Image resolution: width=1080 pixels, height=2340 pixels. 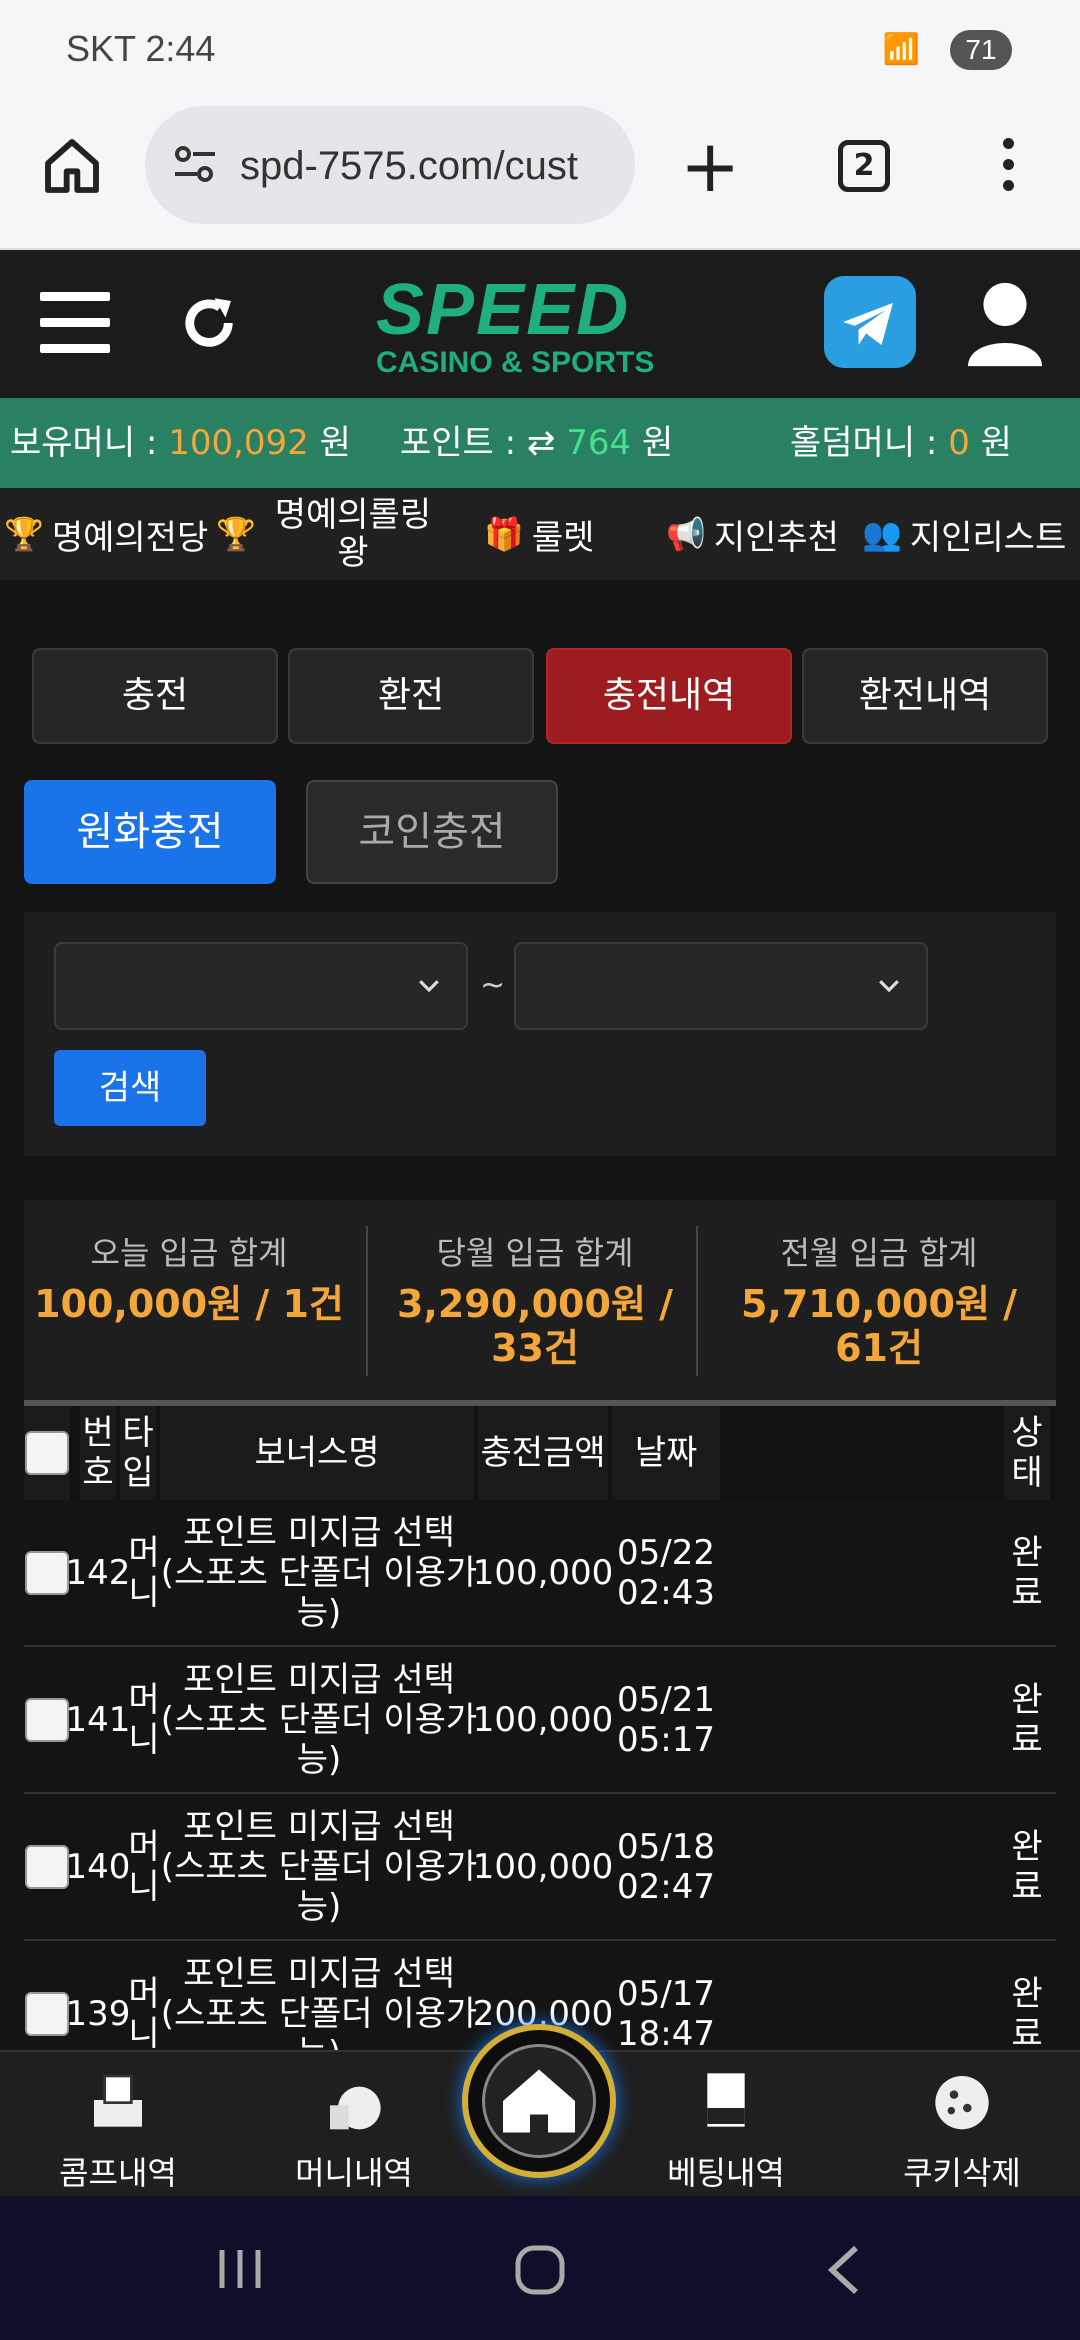 What do you see at coordinates (329, 534) in the screenshot?
I see `menu-rolling-king: 🏆 명예의롤링왕` at bounding box center [329, 534].